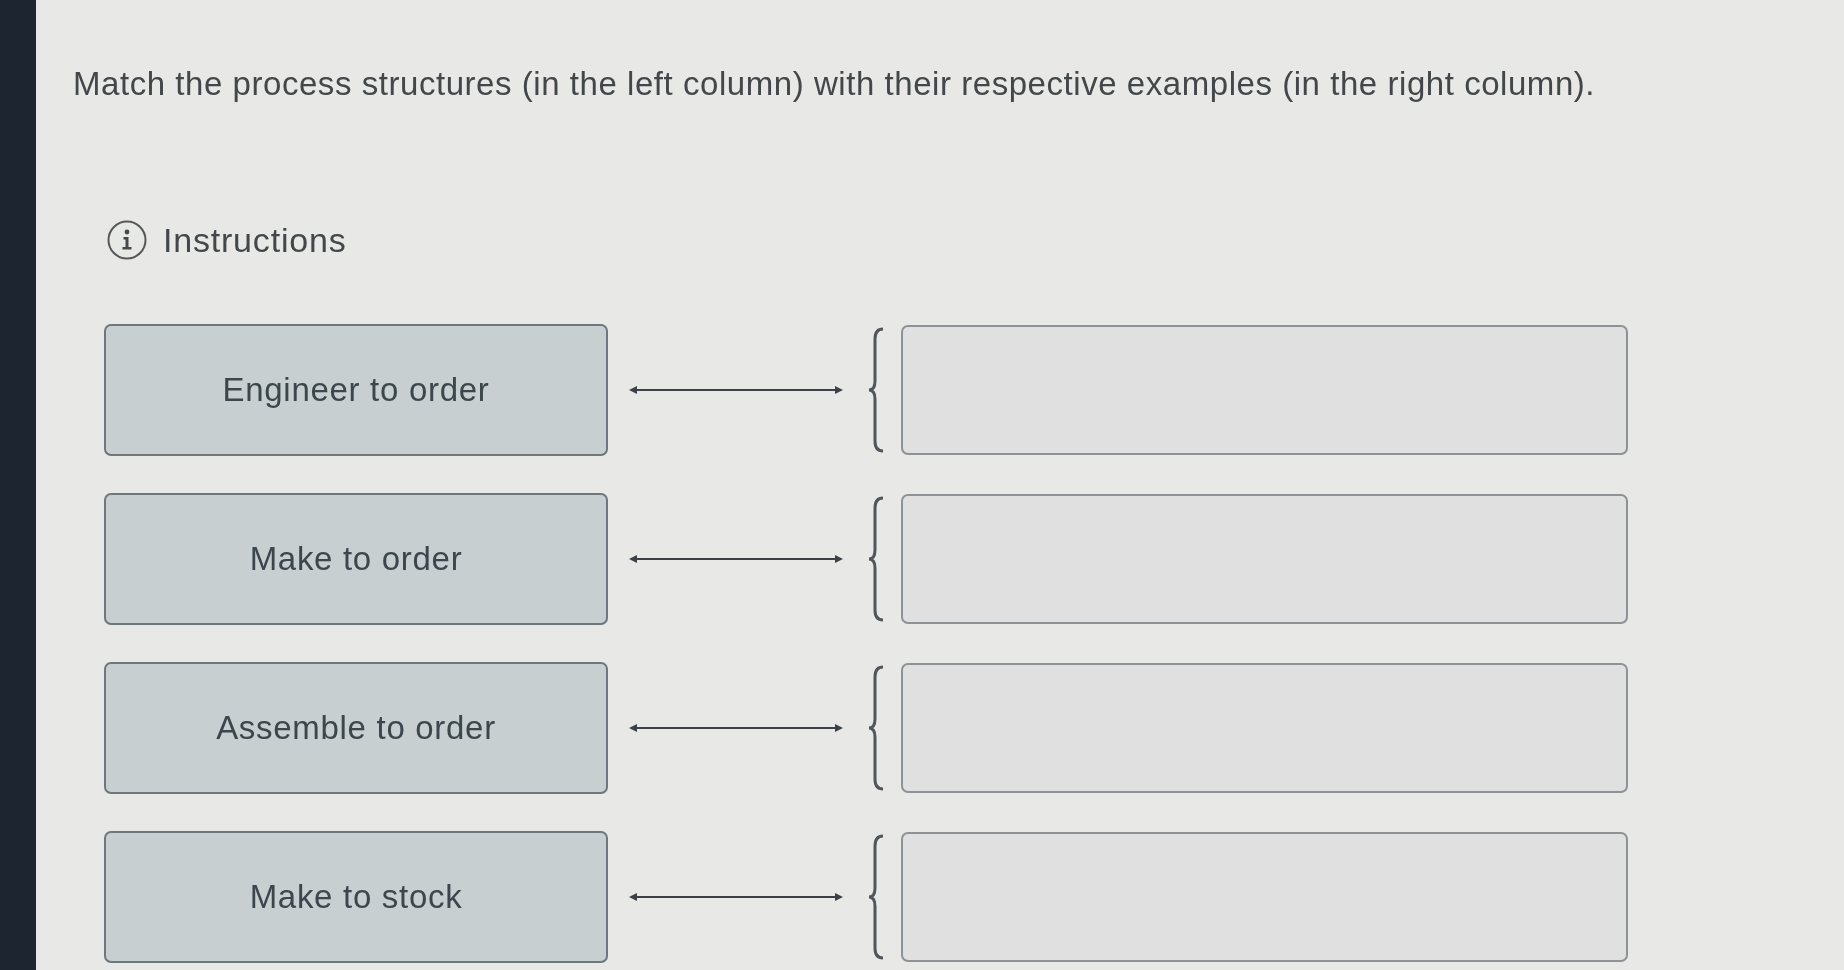 The image size is (1844, 970). What do you see at coordinates (127, 240) in the screenshot?
I see `info-icon` at bounding box center [127, 240].